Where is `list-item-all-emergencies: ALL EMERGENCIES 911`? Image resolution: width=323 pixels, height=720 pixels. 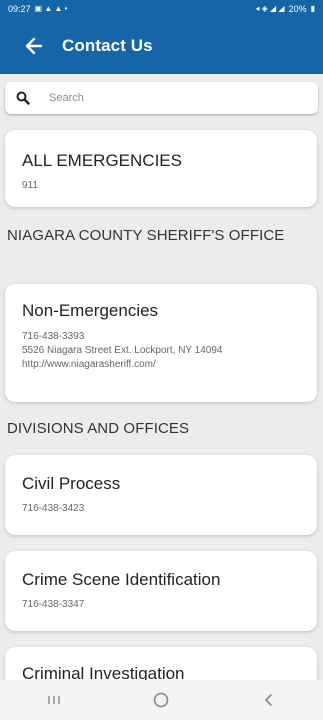
list-item-all-emergencies: ALL EMERGENCIES 911 is located at coordinates (161, 168).